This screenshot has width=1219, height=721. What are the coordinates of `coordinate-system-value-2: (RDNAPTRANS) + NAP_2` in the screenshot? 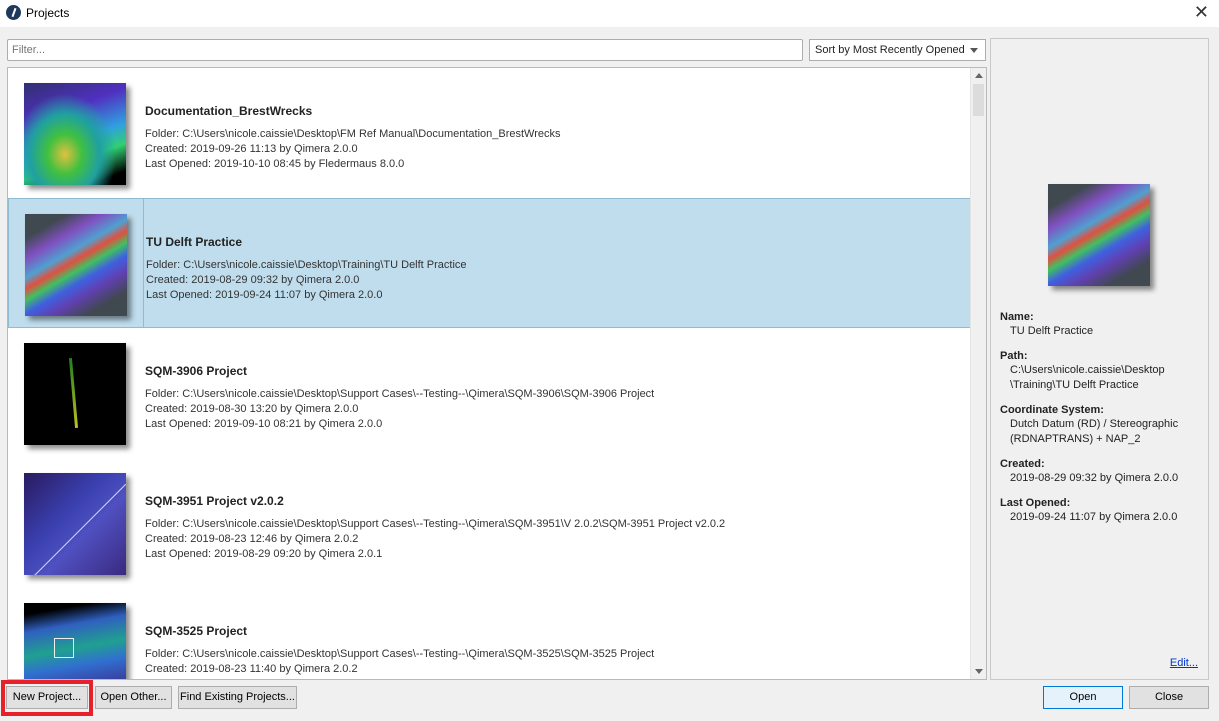 It's located at (1075, 439).